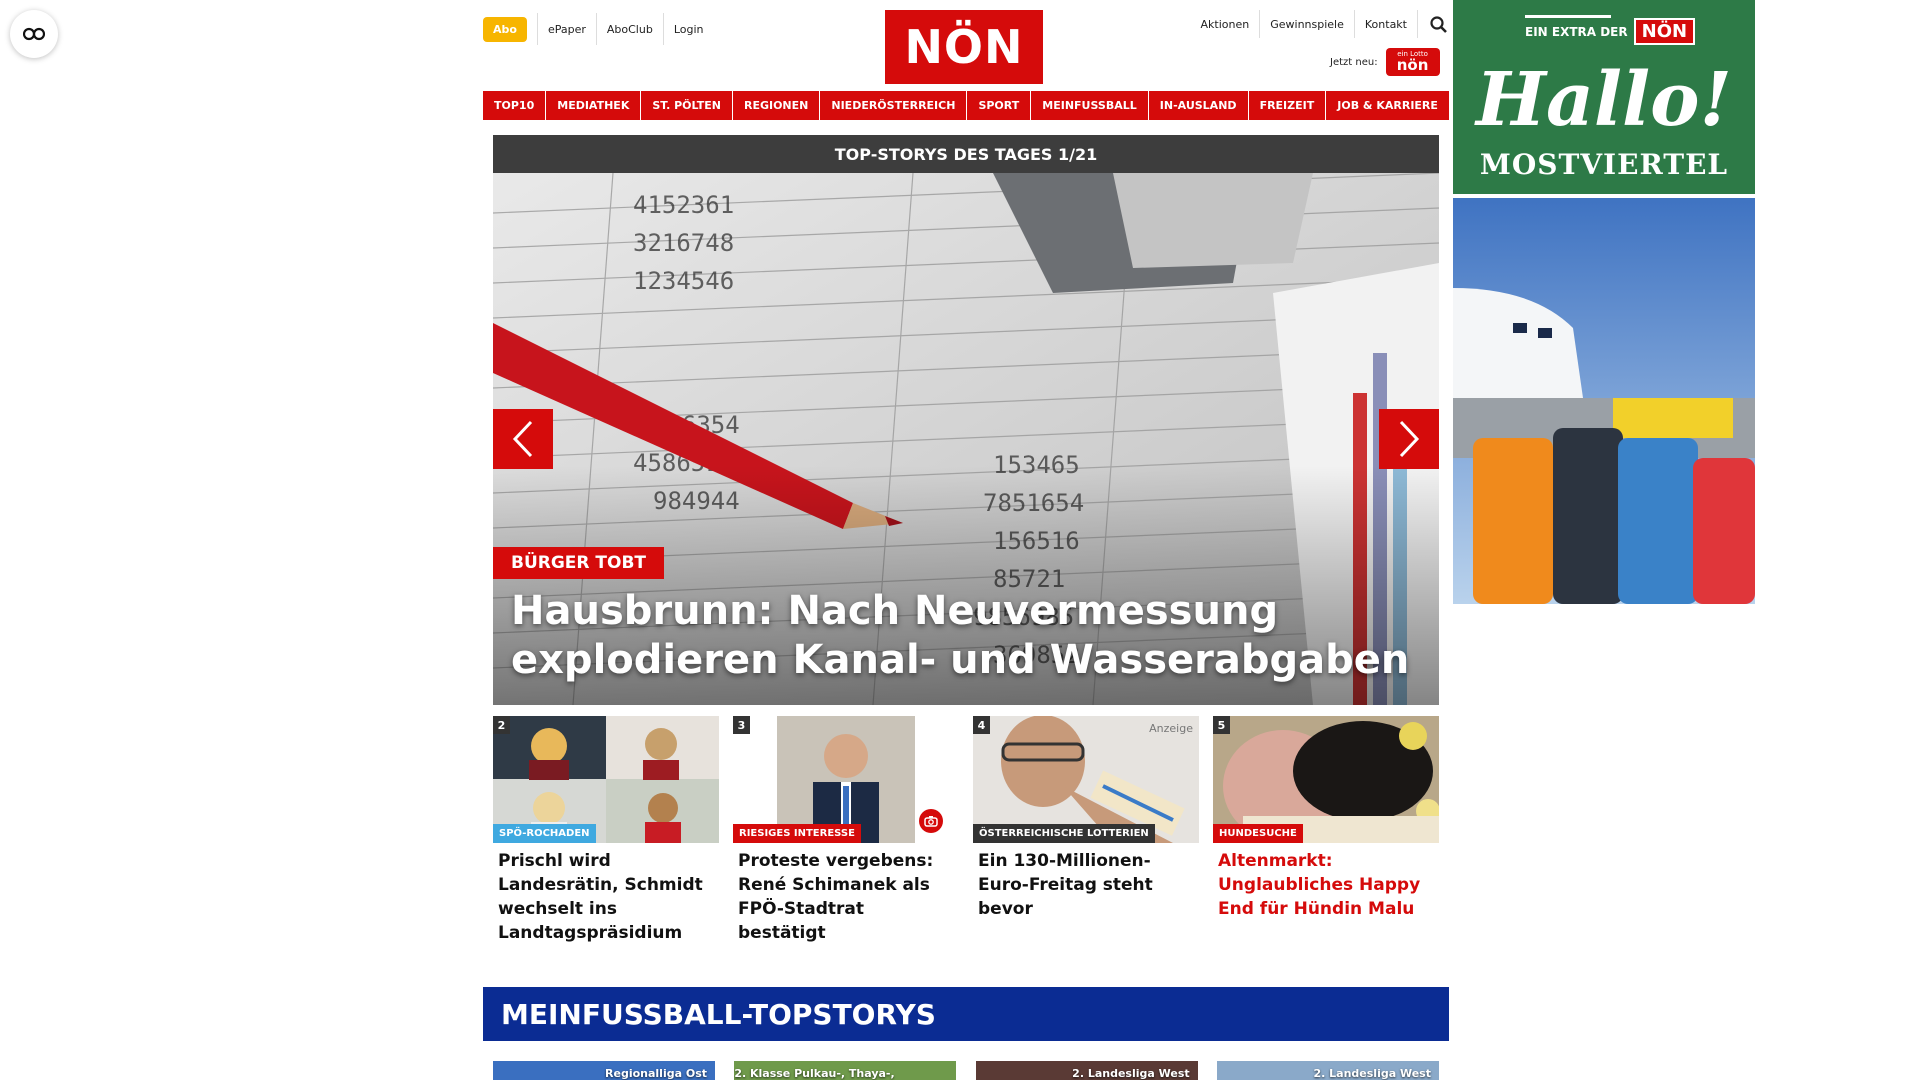 The image size is (1920, 1080). What do you see at coordinates (1089, 105) in the screenshot?
I see `nav-item-meinfussball: MEINFUSSBALL` at bounding box center [1089, 105].